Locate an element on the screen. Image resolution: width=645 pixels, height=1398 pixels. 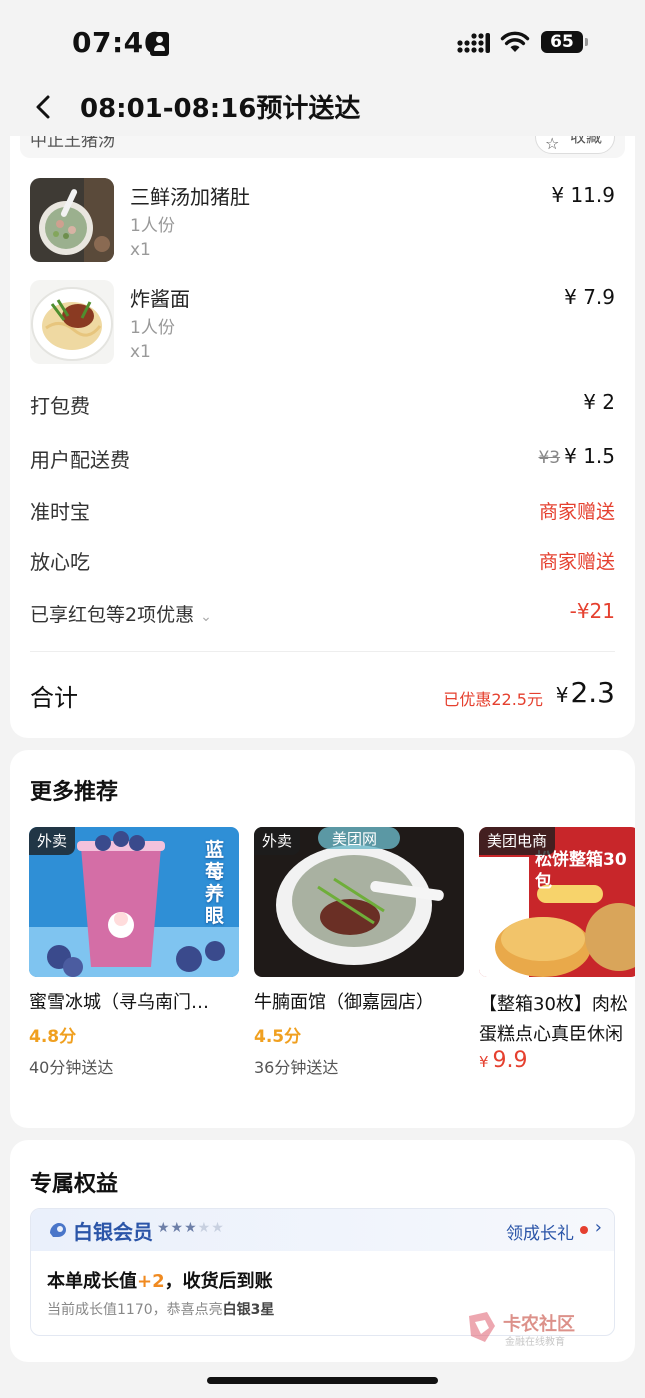
packing-fee-value: ¥ 2 is located at coordinates (599, 402).